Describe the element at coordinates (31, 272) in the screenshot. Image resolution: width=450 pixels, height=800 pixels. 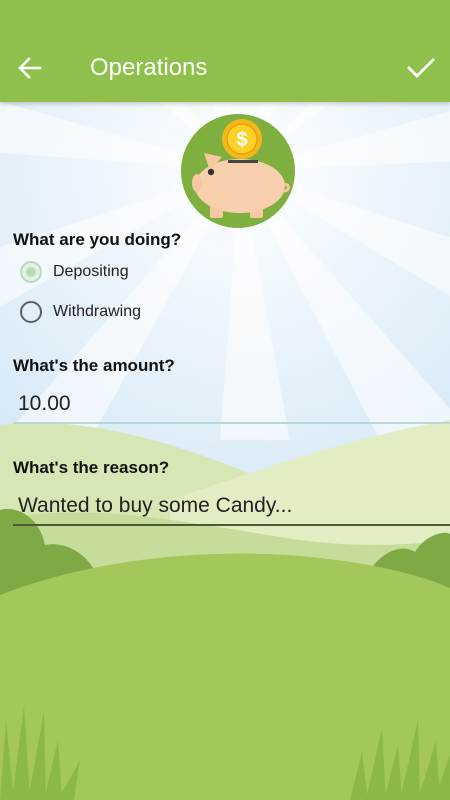
I see `radio-checked-icon` at that location.